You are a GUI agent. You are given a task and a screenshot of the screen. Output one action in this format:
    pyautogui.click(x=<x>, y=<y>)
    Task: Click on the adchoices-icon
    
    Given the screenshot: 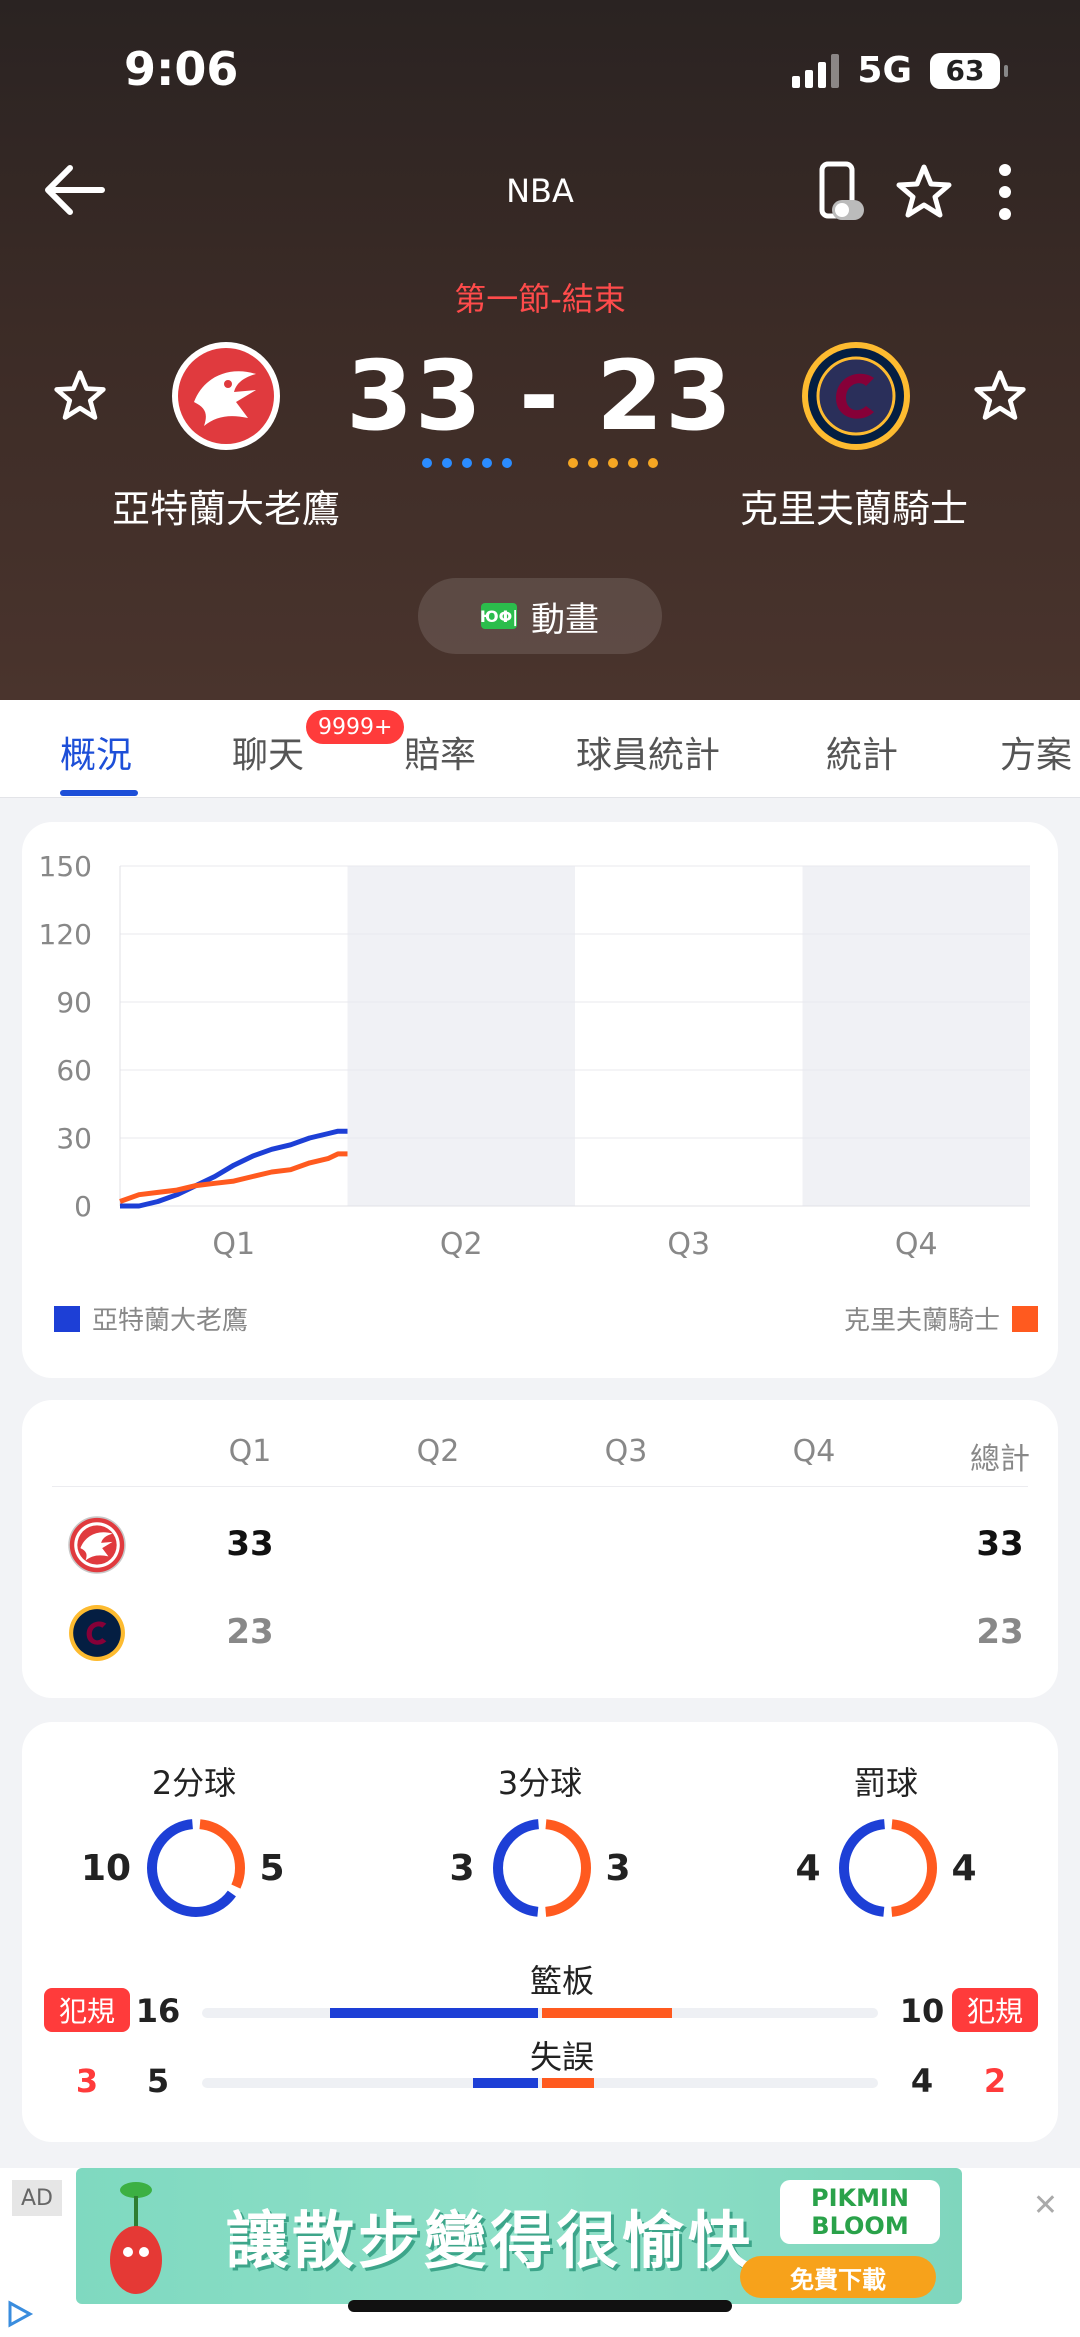 What is the action you would take?
    pyautogui.click(x=19, y=2314)
    